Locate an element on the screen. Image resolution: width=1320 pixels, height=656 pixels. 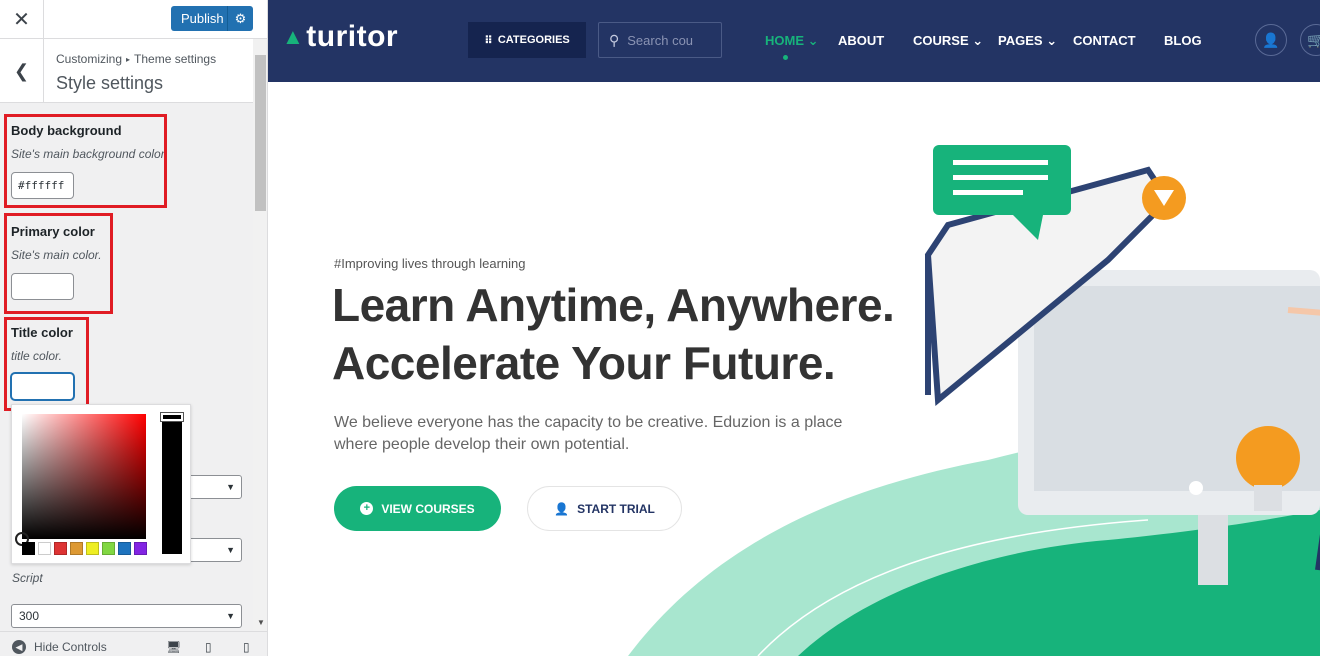
close-customizer-button: ✕ is located at coordinates (22, 19).